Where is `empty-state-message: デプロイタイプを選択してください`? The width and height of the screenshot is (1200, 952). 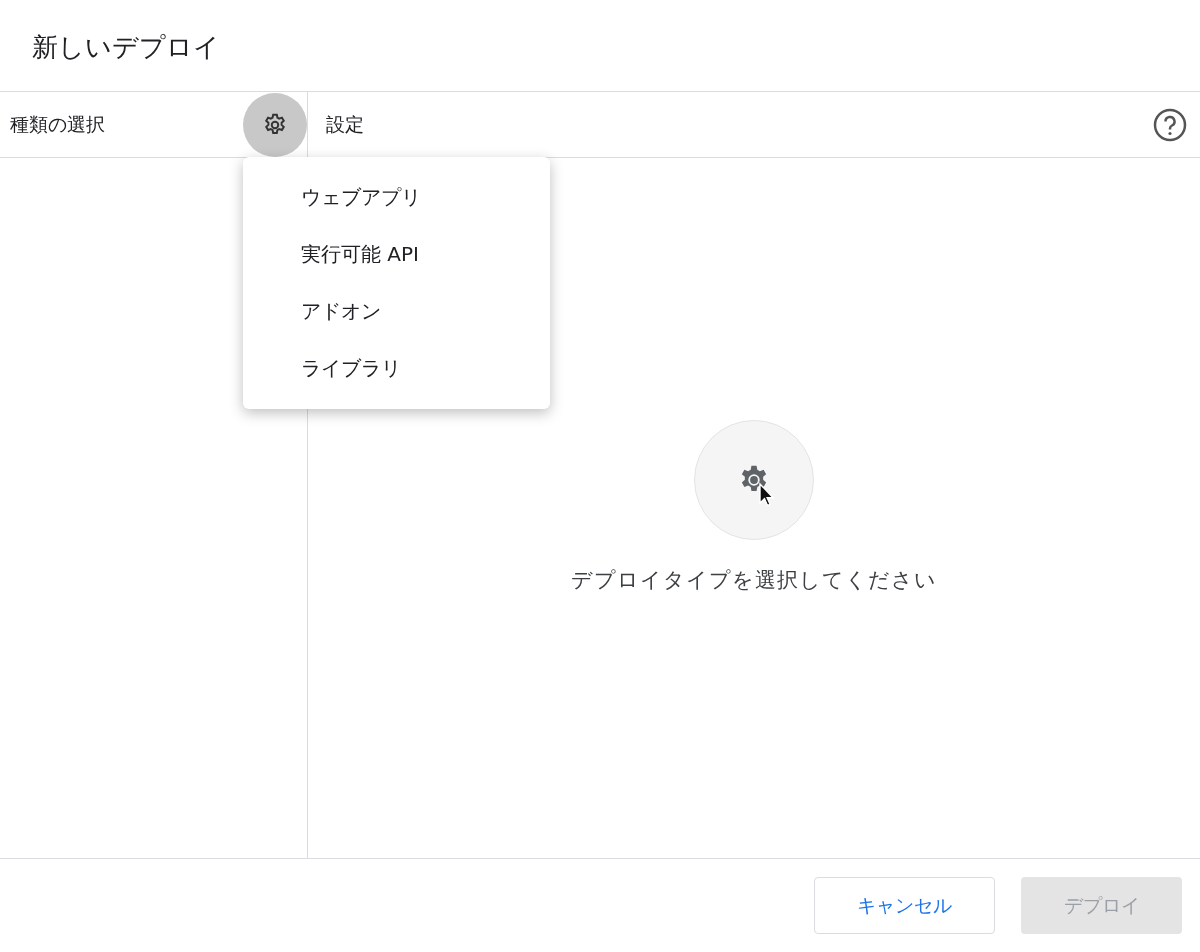 empty-state-message: デプロイタイプを選択してください is located at coordinates (754, 580).